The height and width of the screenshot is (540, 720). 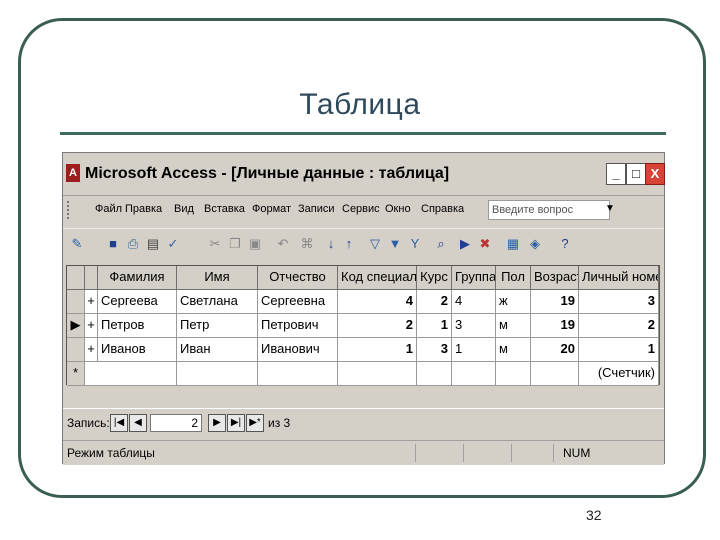 What do you see at coordinates (474, 278) in the screenshot?
I see `column-header-group: Группа` at bounding box center [474, 278].